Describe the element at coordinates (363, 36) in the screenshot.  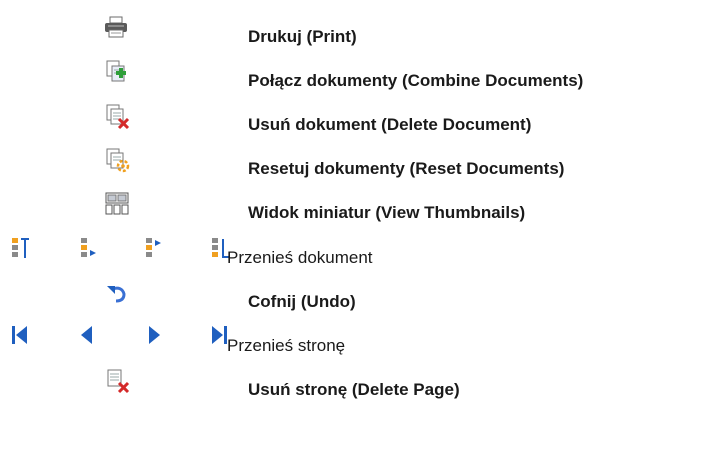
I see `row-print: Drukuj (Print)` at that location.